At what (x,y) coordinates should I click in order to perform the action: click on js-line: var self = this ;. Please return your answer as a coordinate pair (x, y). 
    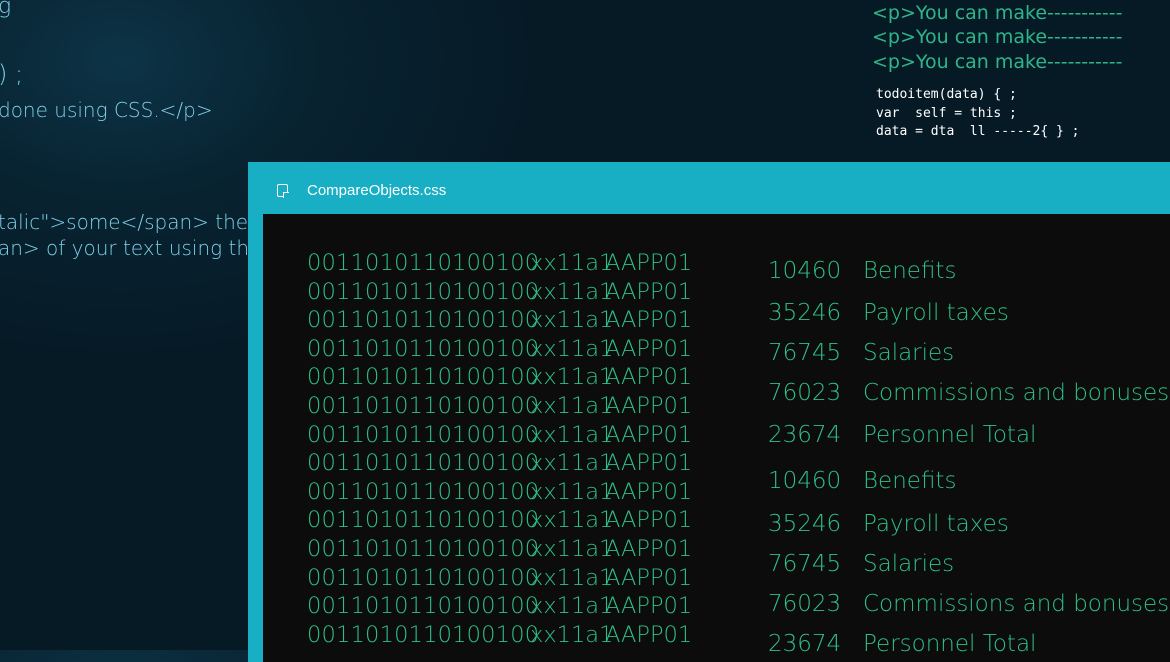
    Looking at the image, I should click on (946, 113).